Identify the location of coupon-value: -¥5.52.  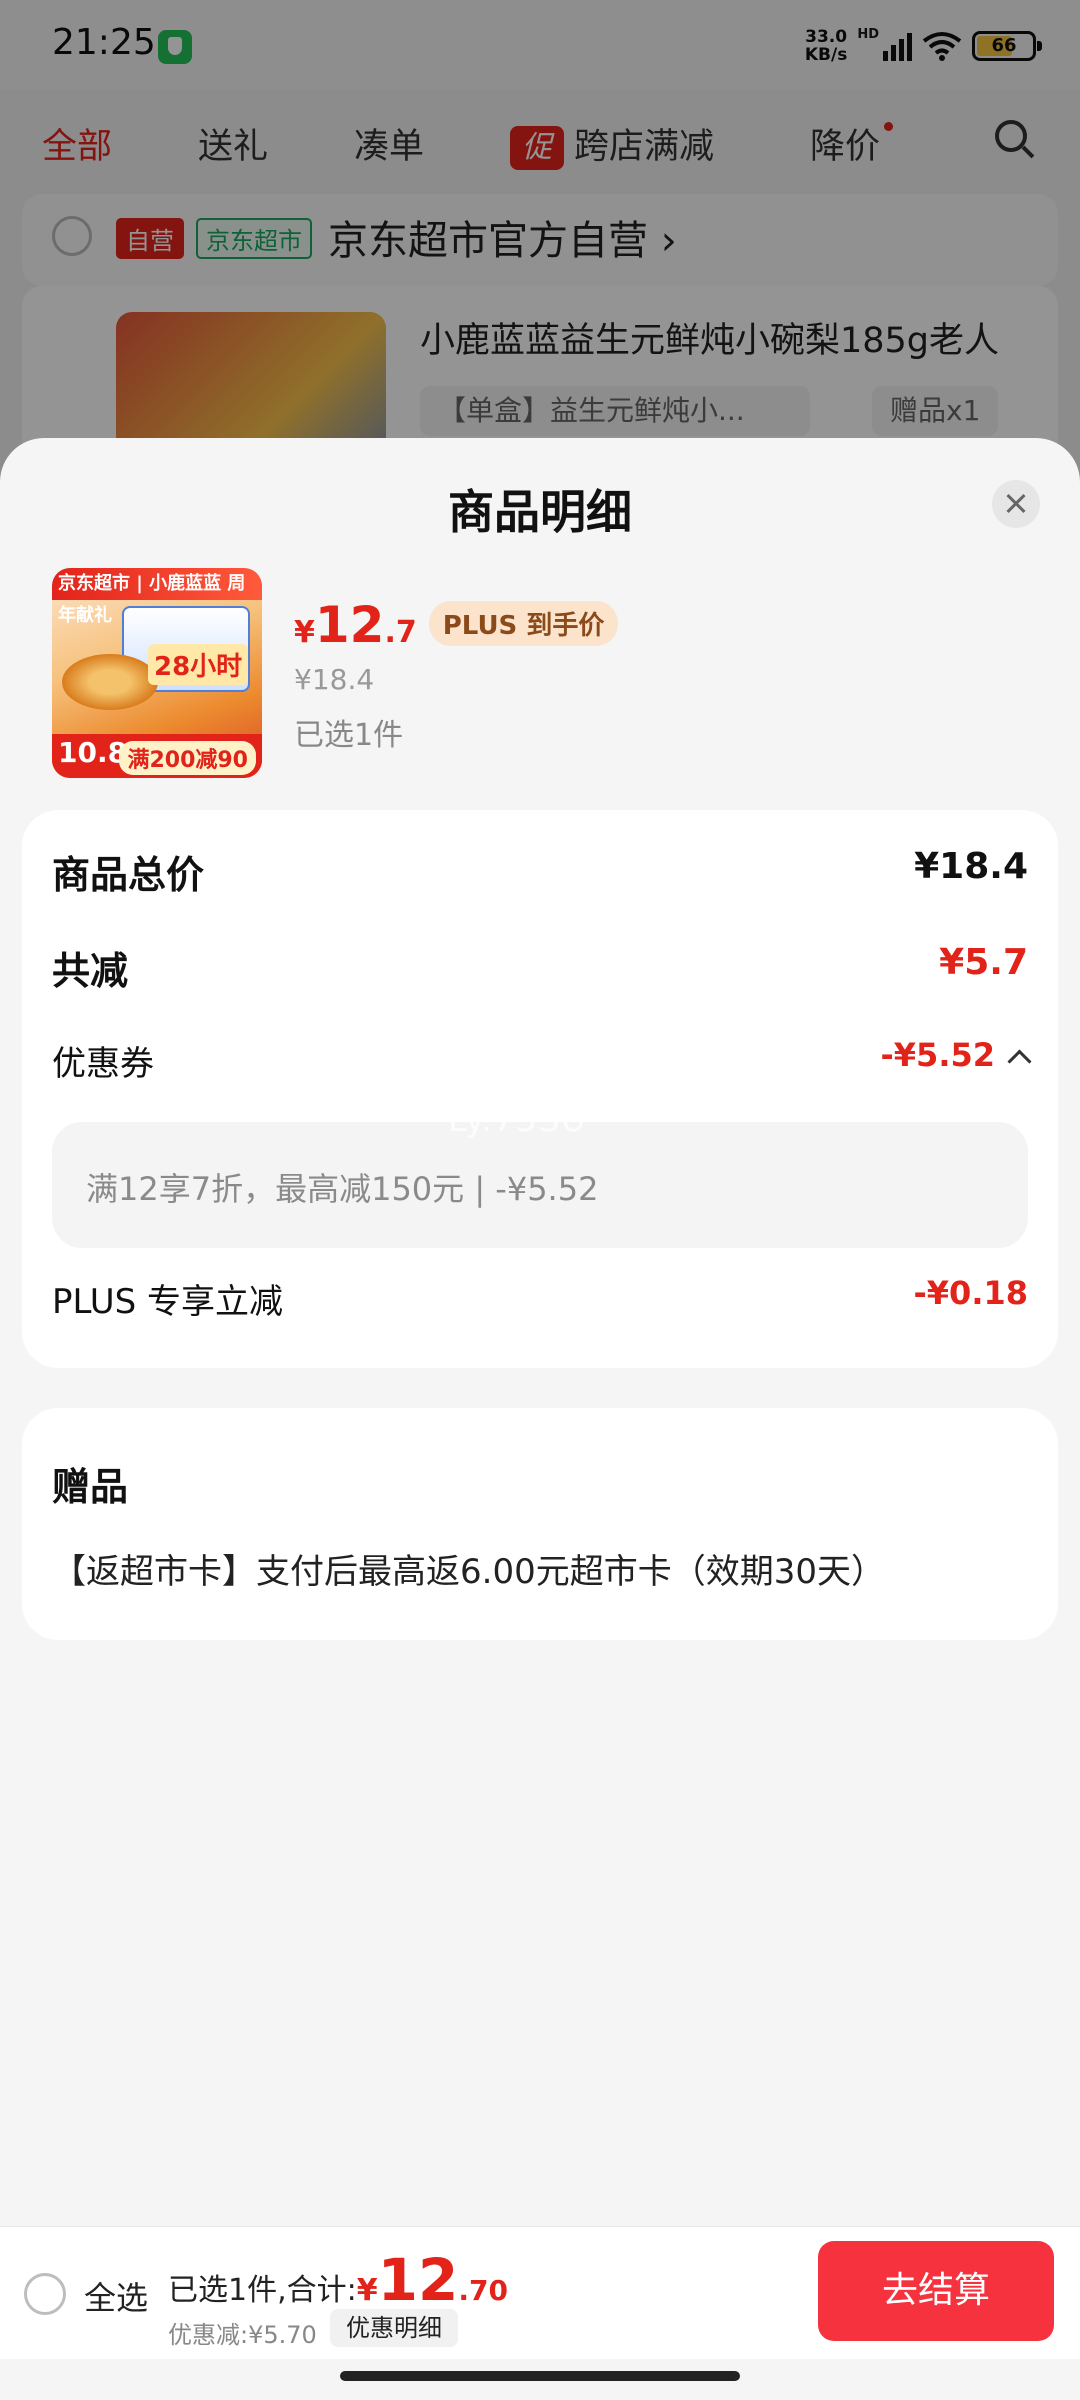
(938, 1055).